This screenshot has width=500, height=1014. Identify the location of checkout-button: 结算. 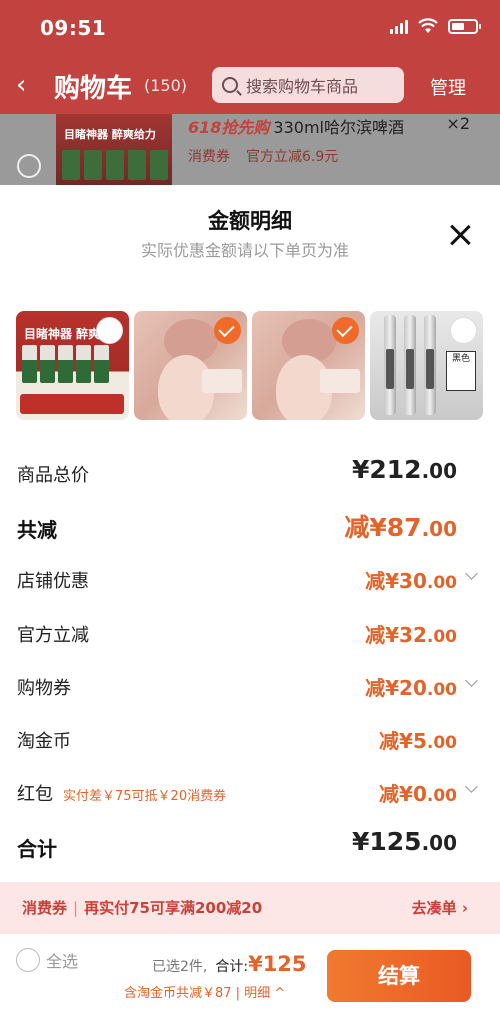
(399, 976).